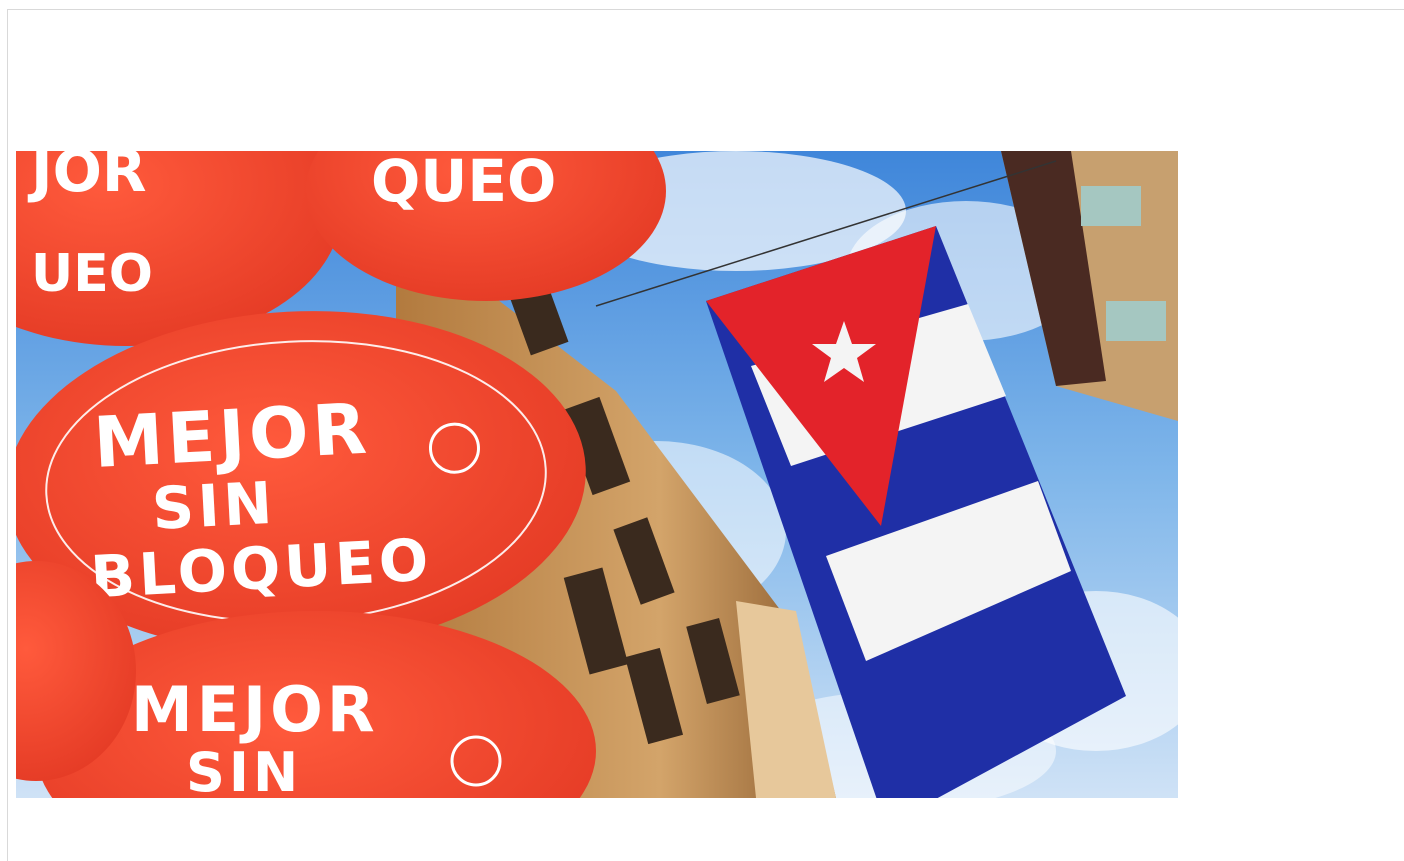  I want to click on svg-text: JOR, so click(87, 178).